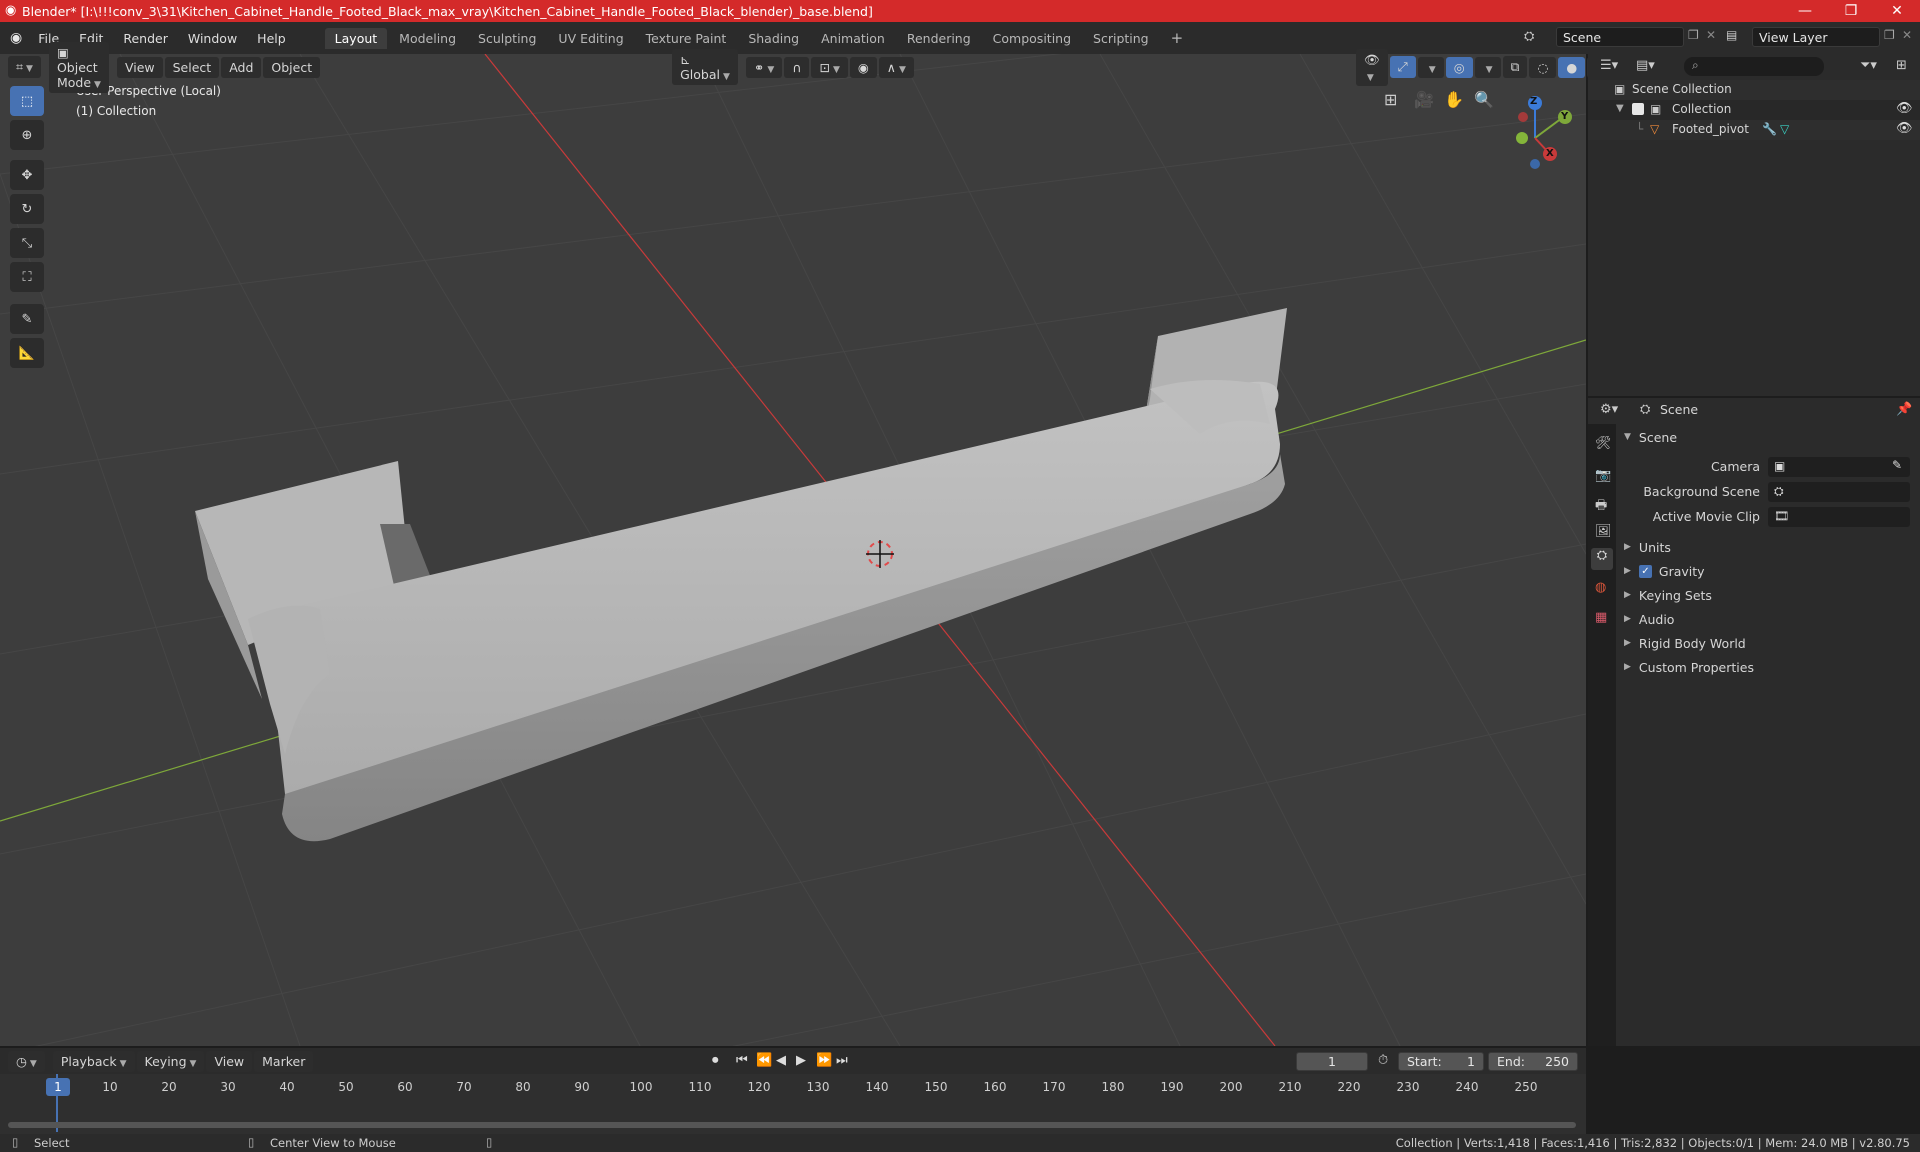 The width and height of the screenshot is (1920, 1152). Describe the element at coordinates (1609, 409) in the screenshot. I see `properties-editor-icon: ⚙▾` at that location.